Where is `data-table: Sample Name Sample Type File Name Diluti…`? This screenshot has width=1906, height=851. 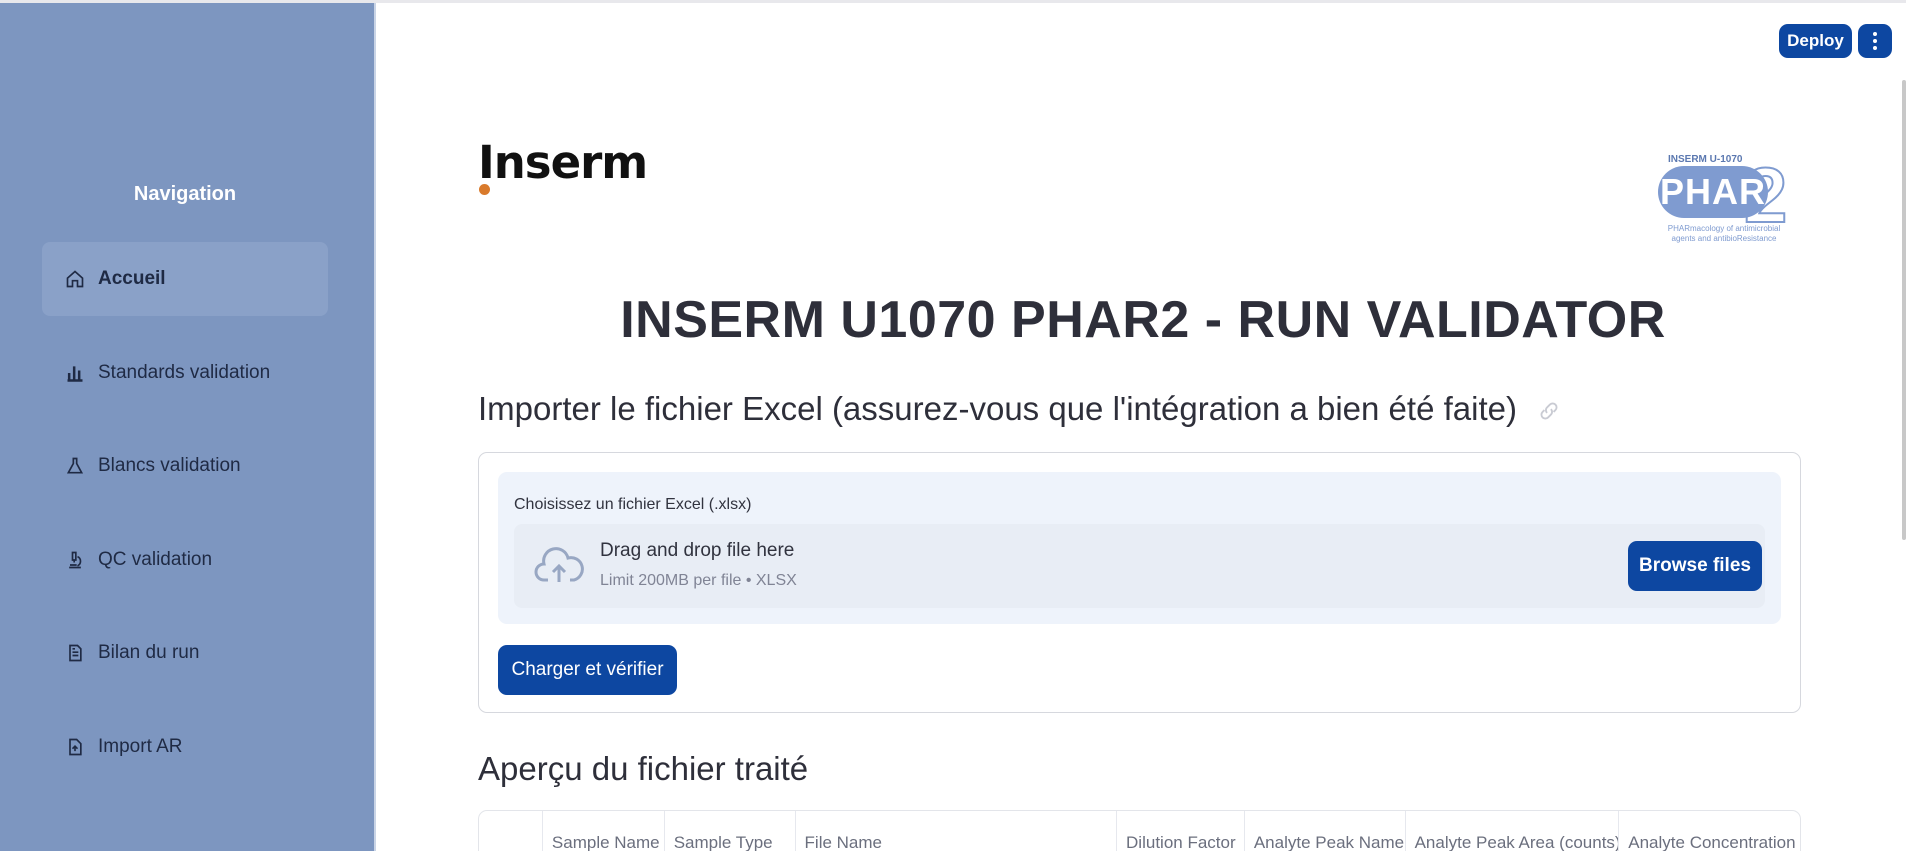
data-table: Sample Name Sample Type File Name Diluti… is located at coordinates (1139, 830).